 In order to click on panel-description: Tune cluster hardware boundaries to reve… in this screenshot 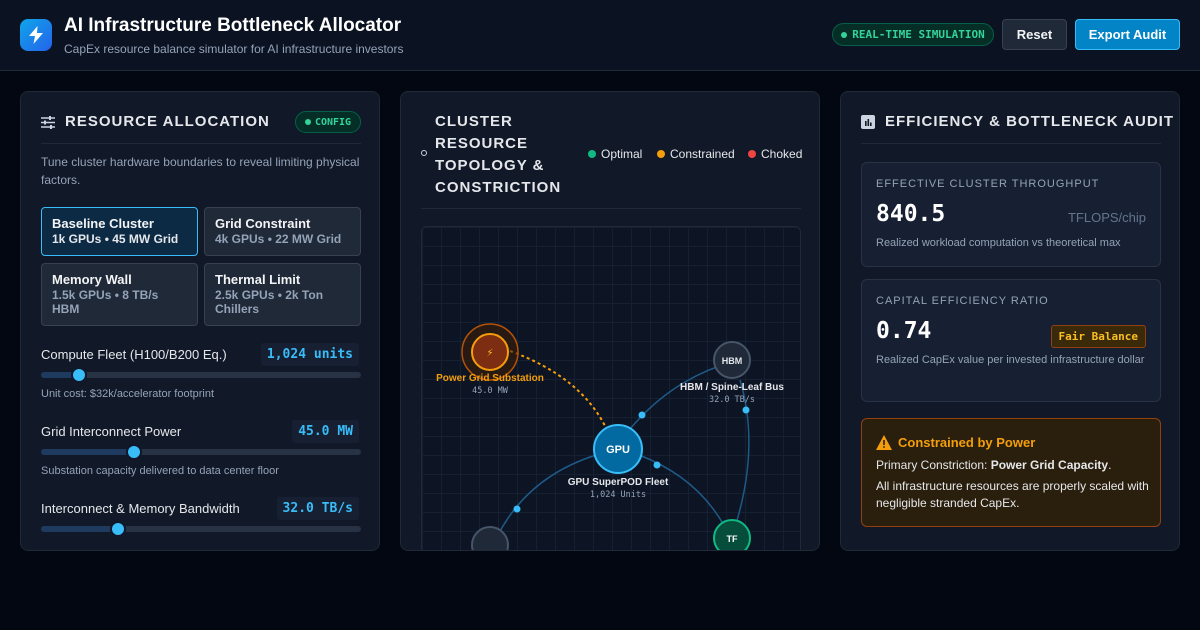, I will do `click(200, 171)`.